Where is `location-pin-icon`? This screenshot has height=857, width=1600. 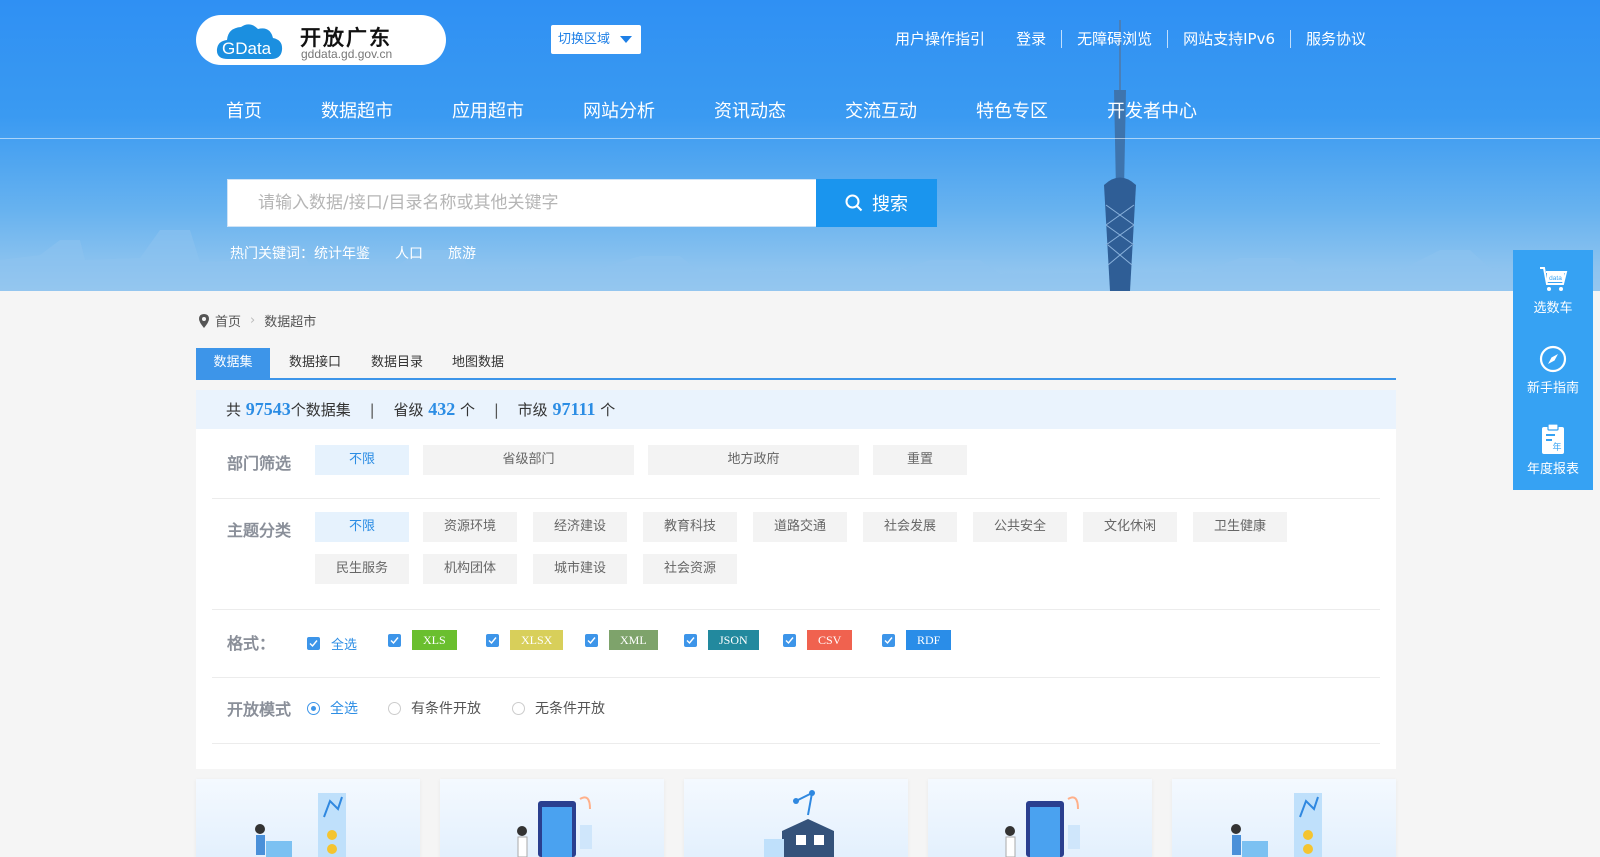 location-pin-icon is located at coordinates (204, 320).